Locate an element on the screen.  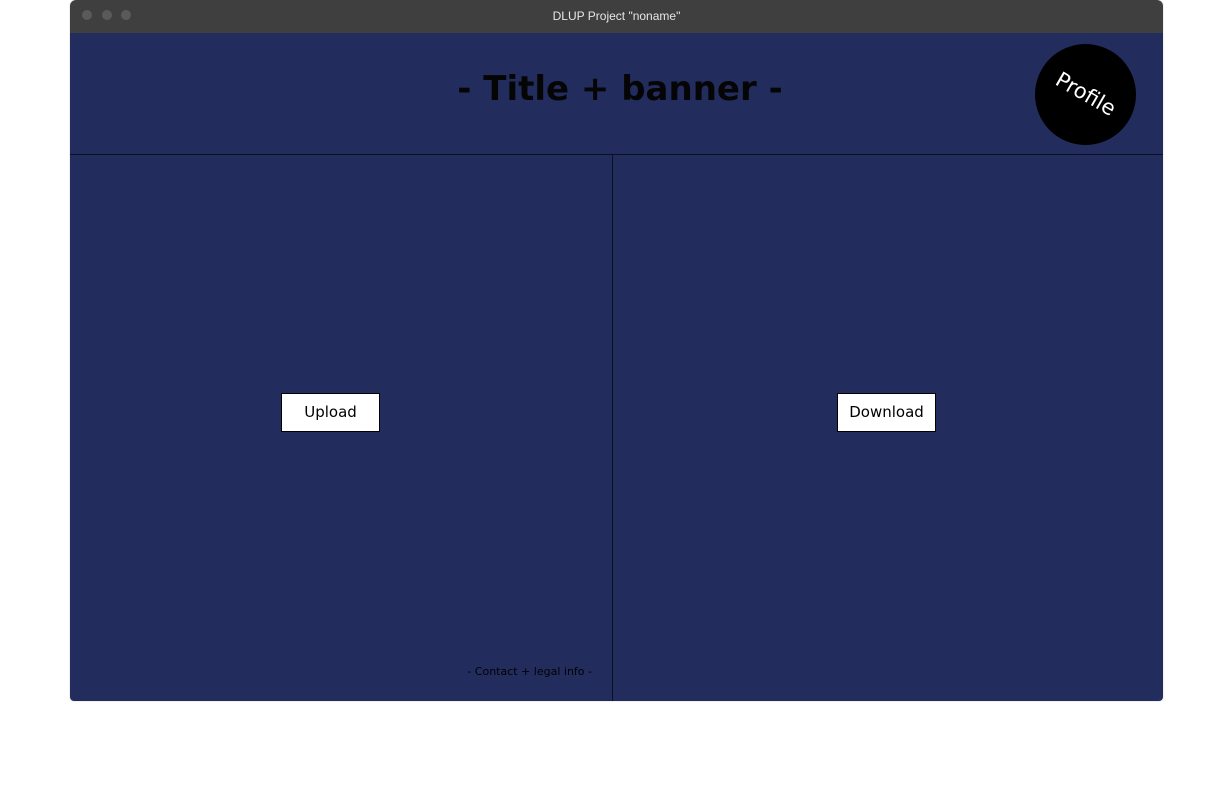
banner-title: - Title + banner - is located at coordinates (620, 89).